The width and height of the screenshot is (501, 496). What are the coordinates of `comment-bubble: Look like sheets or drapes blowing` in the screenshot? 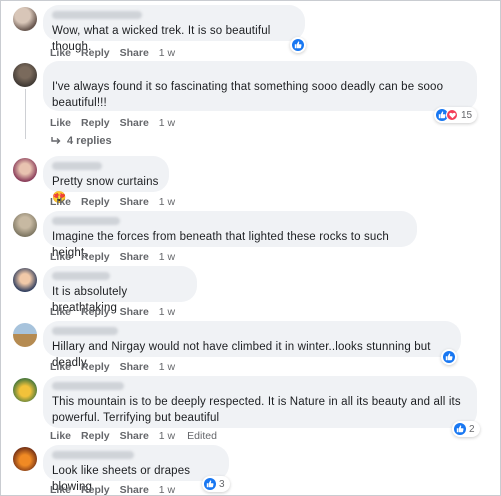 It's located at (136, 469).